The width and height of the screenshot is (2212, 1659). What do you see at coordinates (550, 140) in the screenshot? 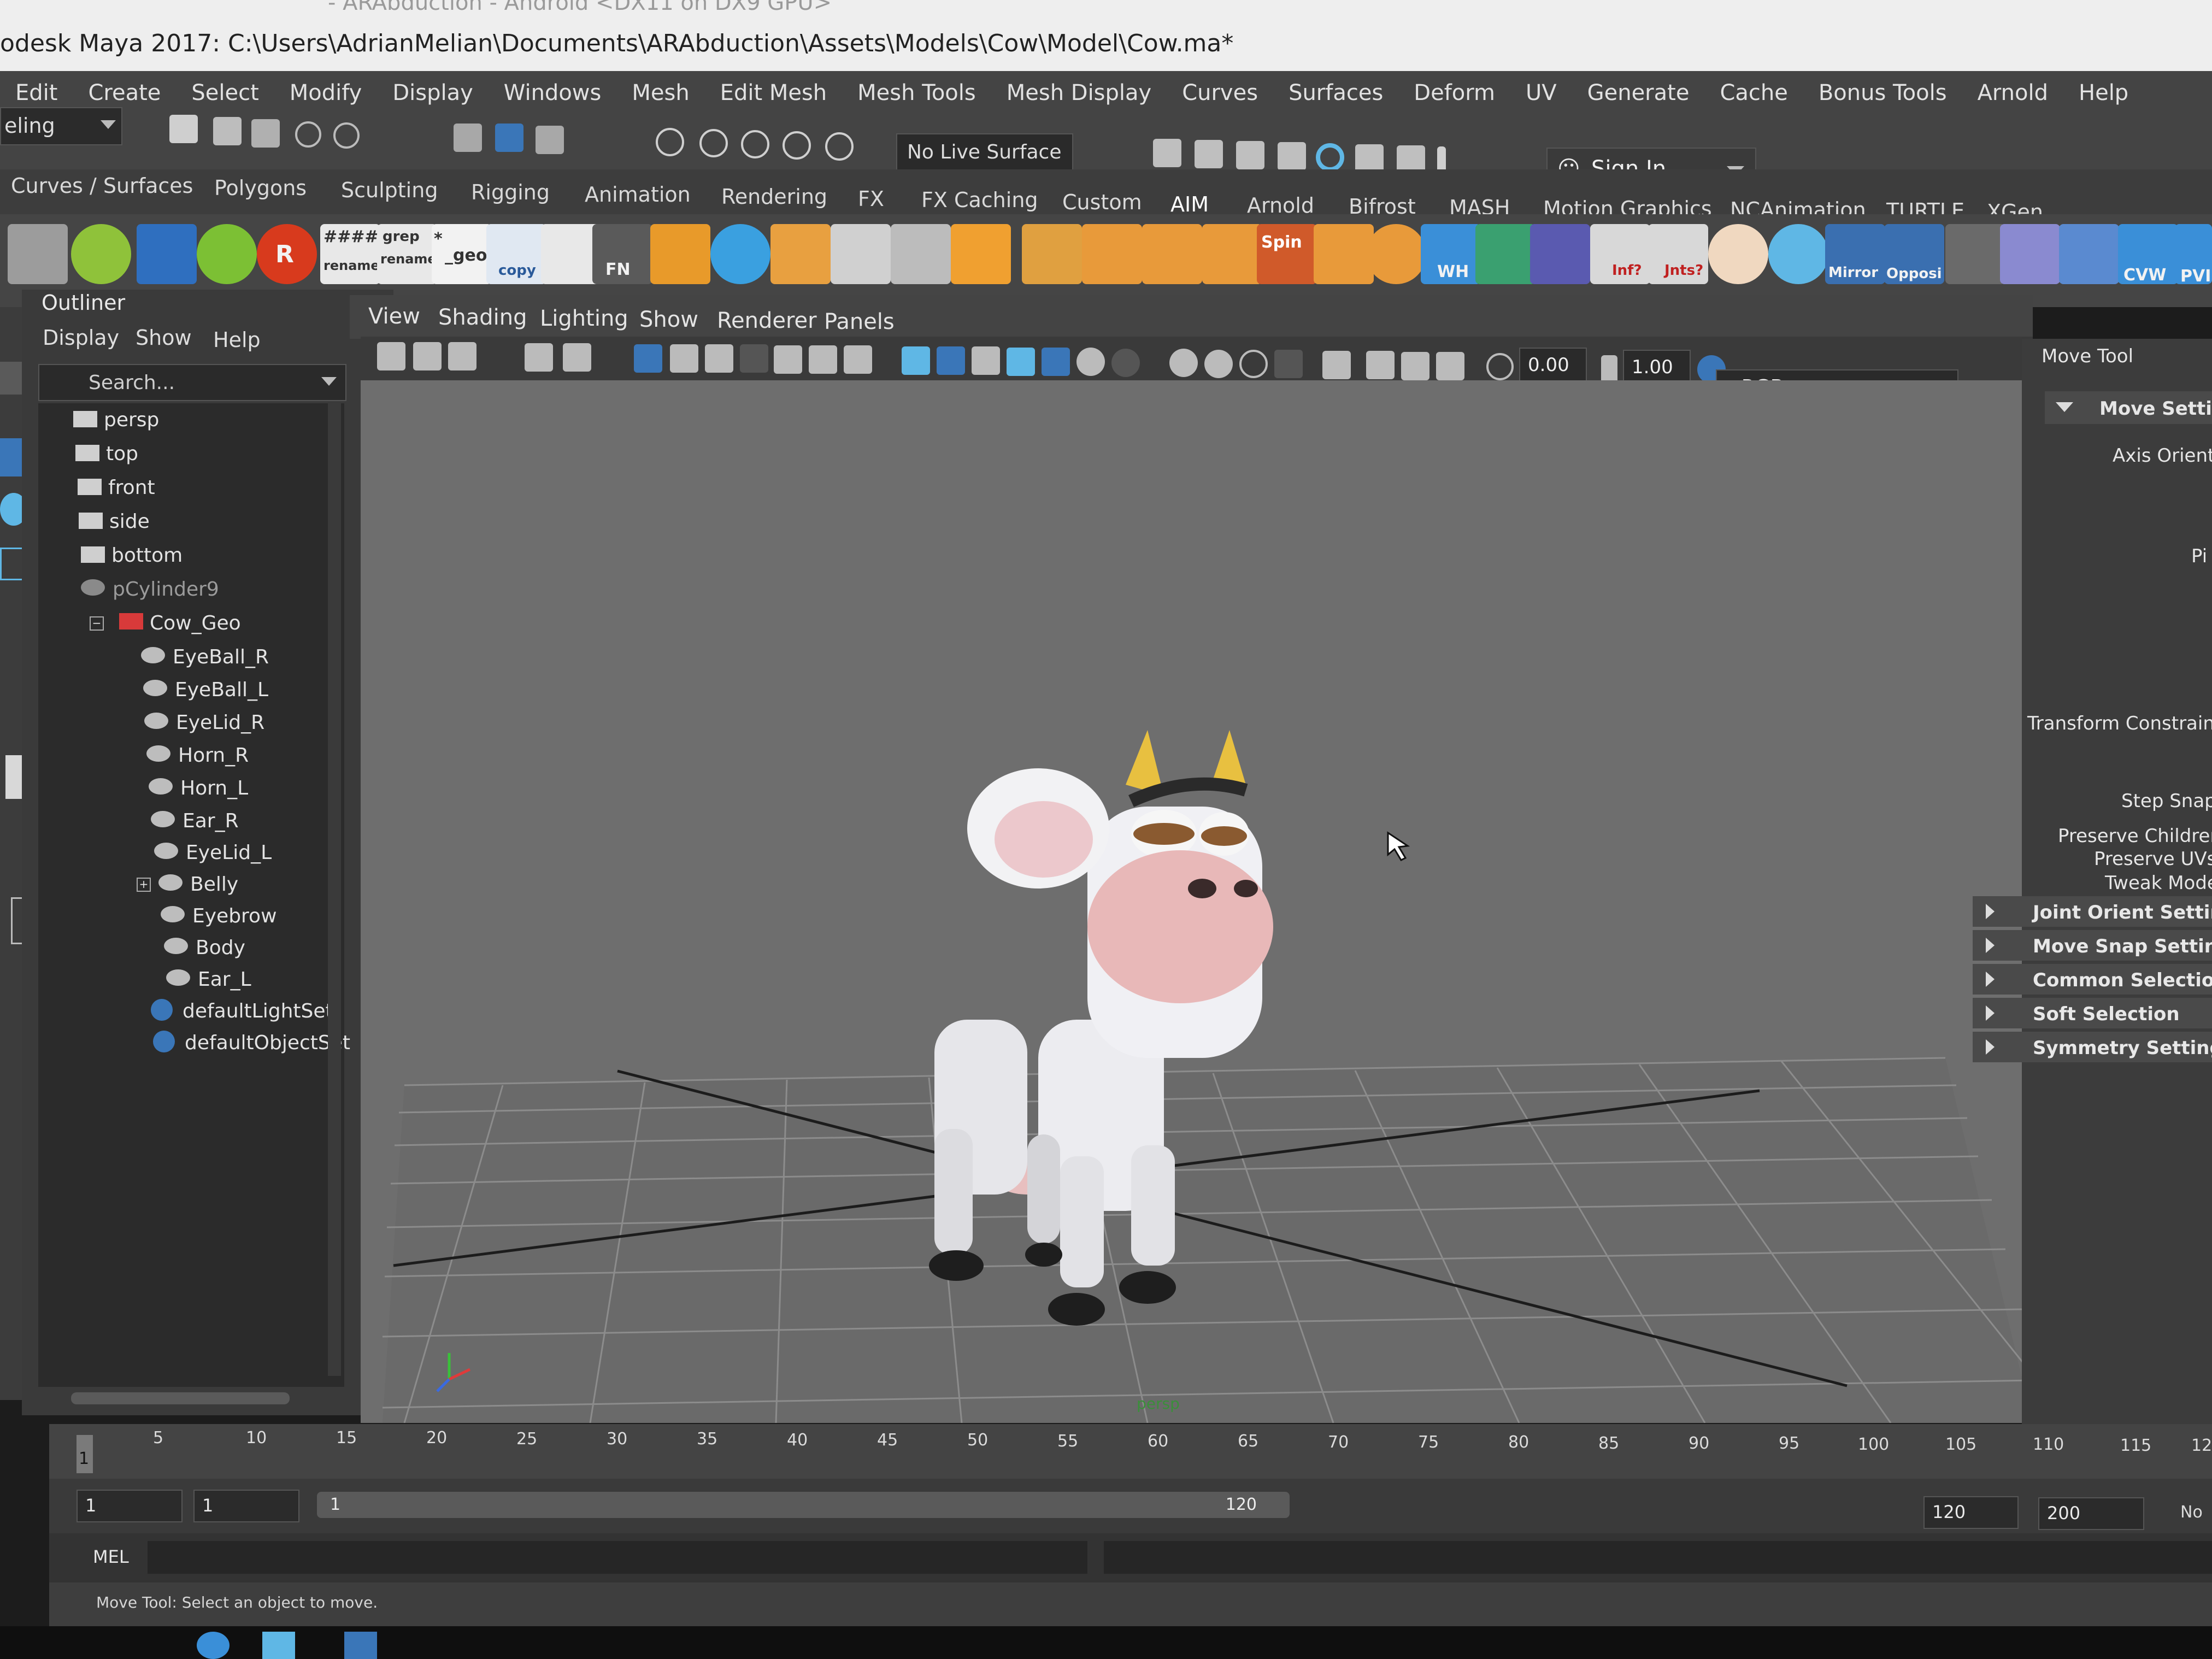
I see `select-component-icon` at bounding box center [550, 140].